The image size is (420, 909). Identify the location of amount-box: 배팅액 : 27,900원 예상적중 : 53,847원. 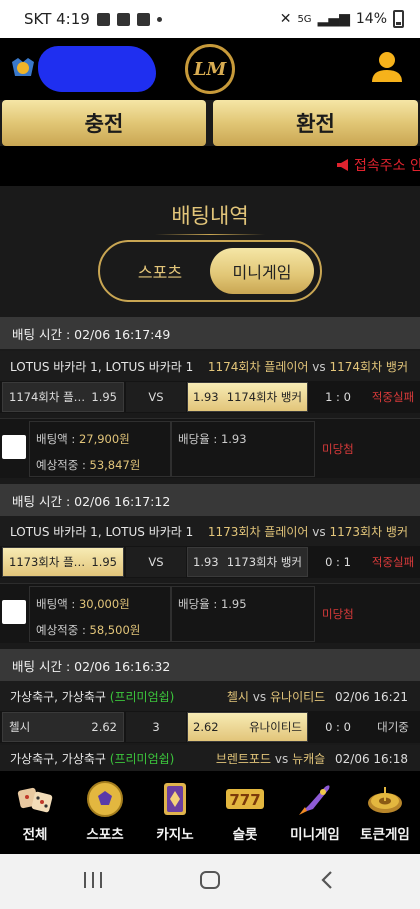
(100, 449).